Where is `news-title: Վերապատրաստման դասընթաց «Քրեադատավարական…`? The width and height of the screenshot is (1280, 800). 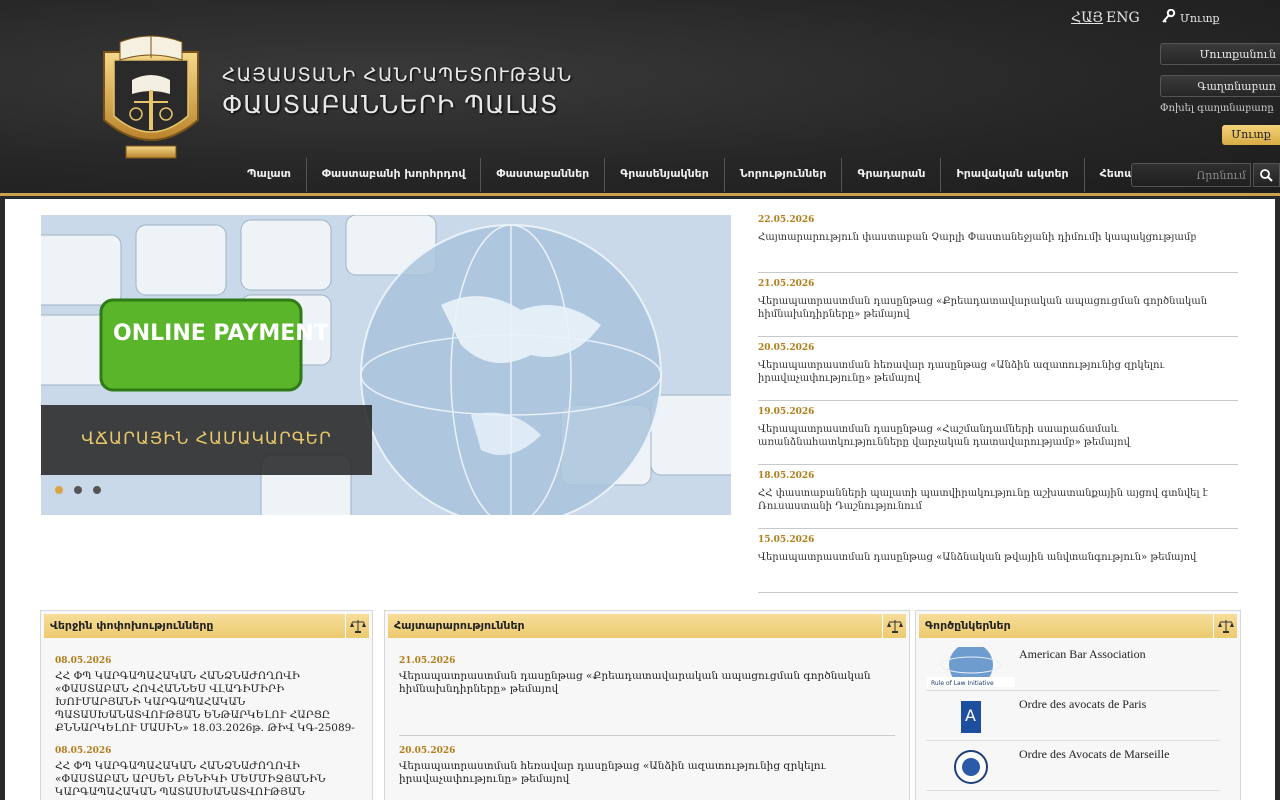 news-title: Վերապատրաստման դասընթաց «Քրեադատավարական… is located at coordinates (998, 308).